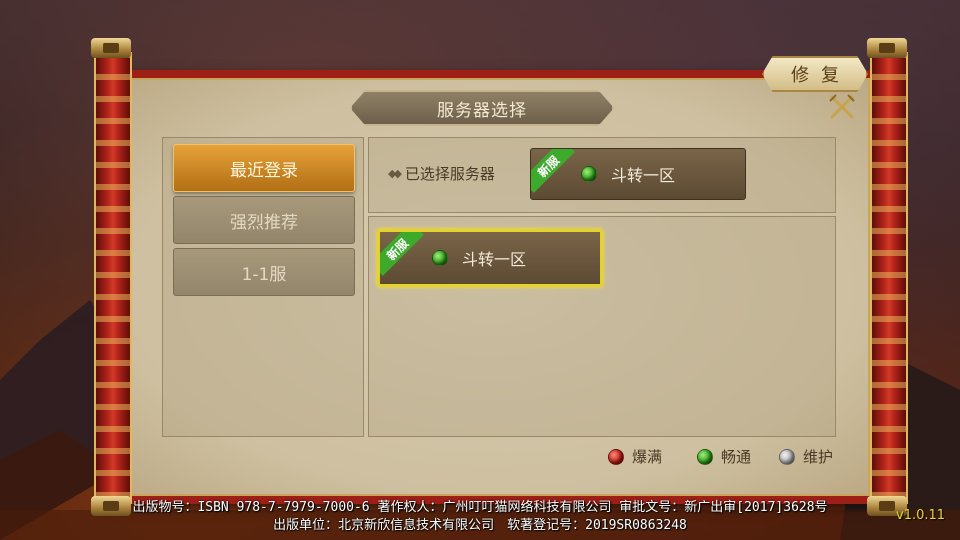 Image resolution: width=960 pixels, height=540 pixels. I want to click on page-title: 服务器选择, so click(482, 110).